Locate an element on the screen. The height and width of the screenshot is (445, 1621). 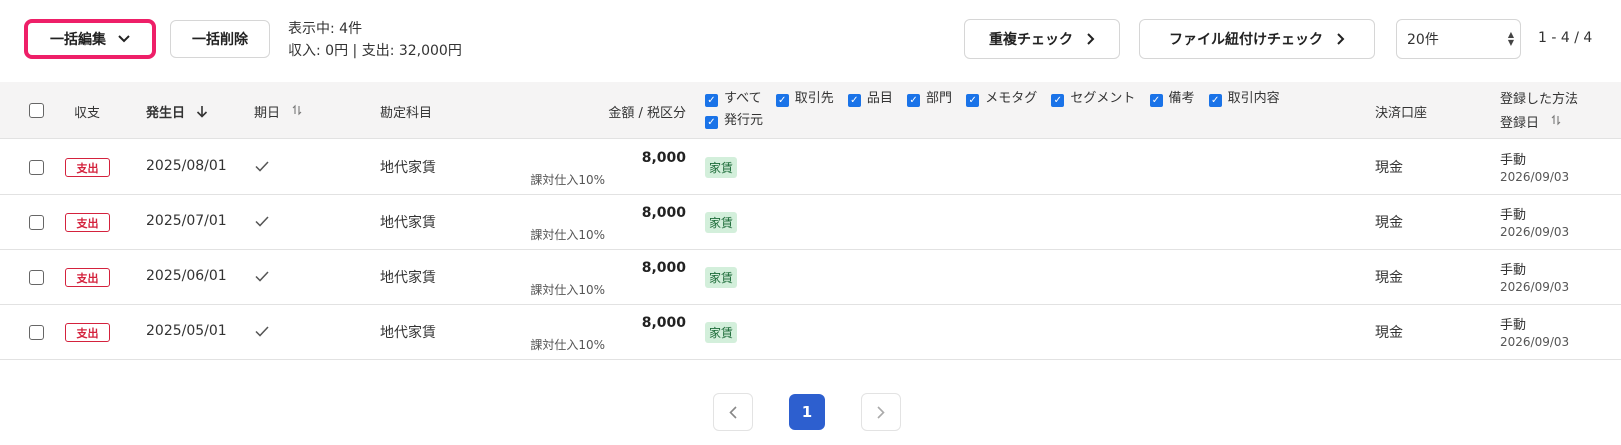
column-toggle: ✓ 備考 is located at coordinates (1172, 99).